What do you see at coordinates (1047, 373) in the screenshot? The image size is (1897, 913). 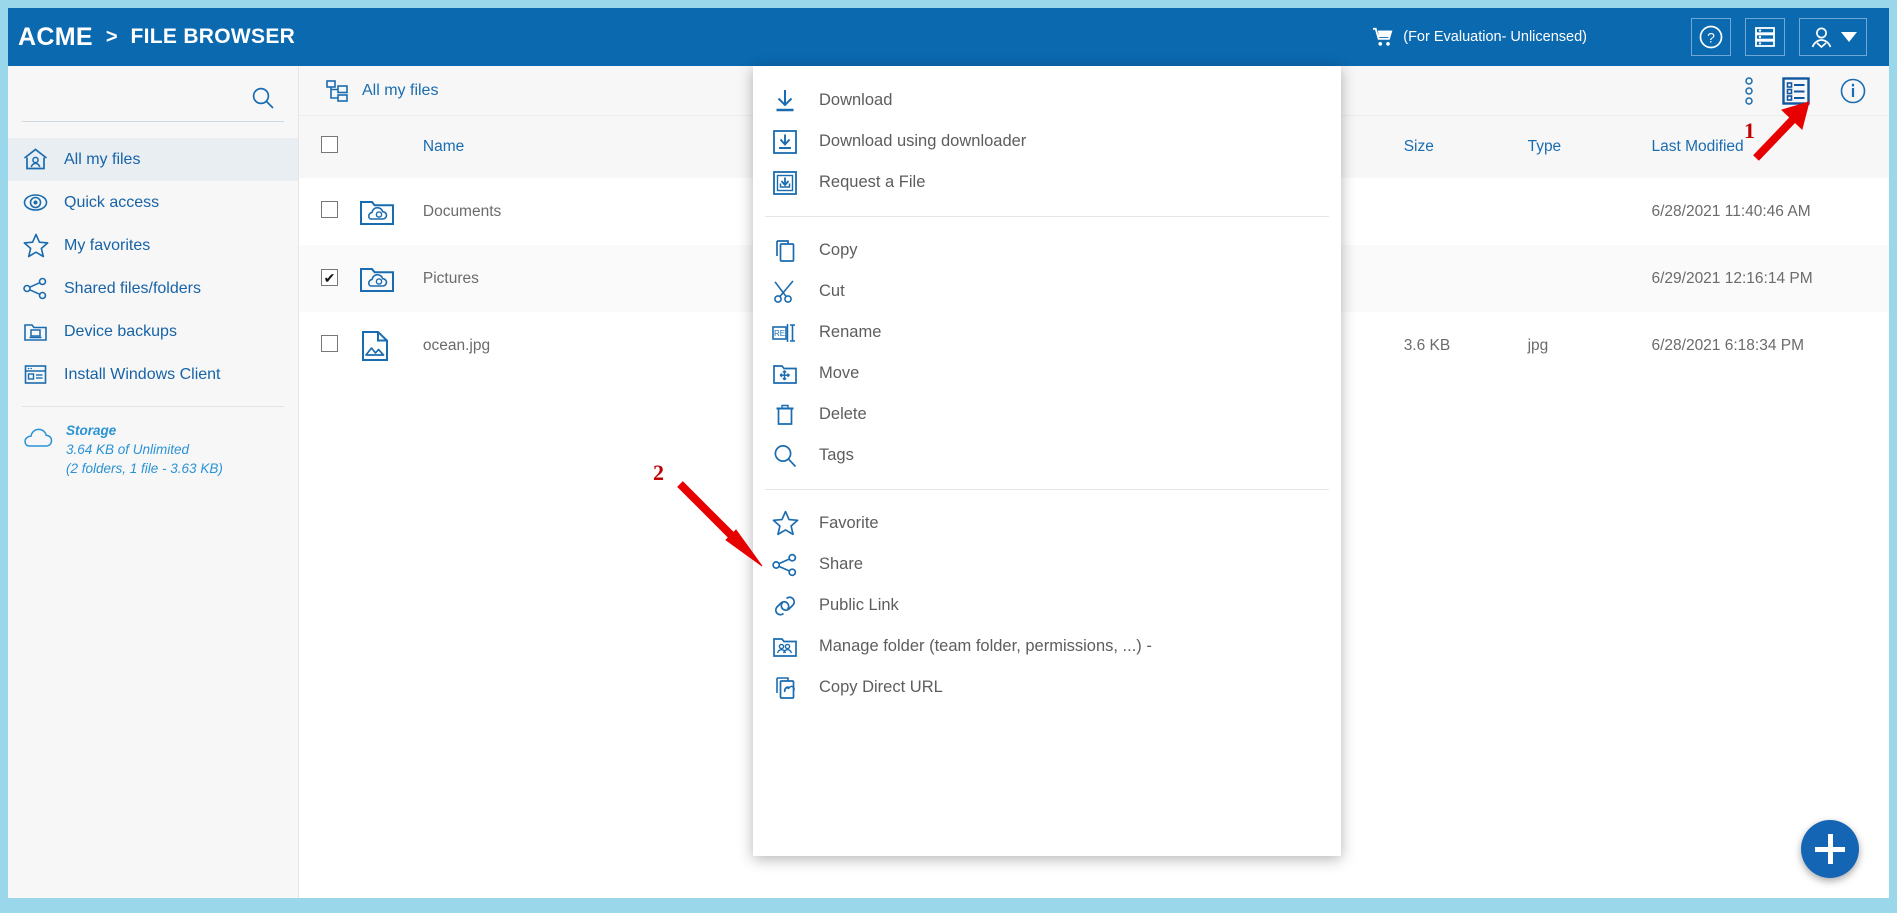 I see `context-menu-item-move: Move` at bounding box center [1047, 373].